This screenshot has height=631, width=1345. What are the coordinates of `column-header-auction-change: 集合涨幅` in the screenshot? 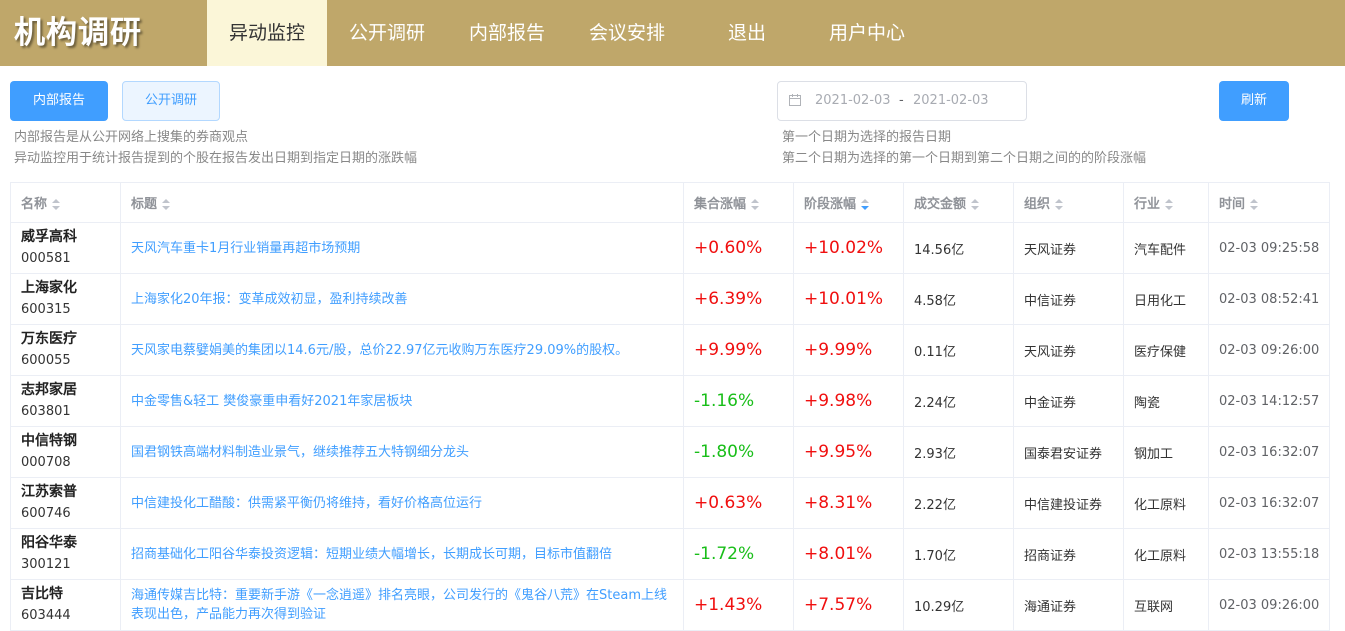 It's located at (738, 202).